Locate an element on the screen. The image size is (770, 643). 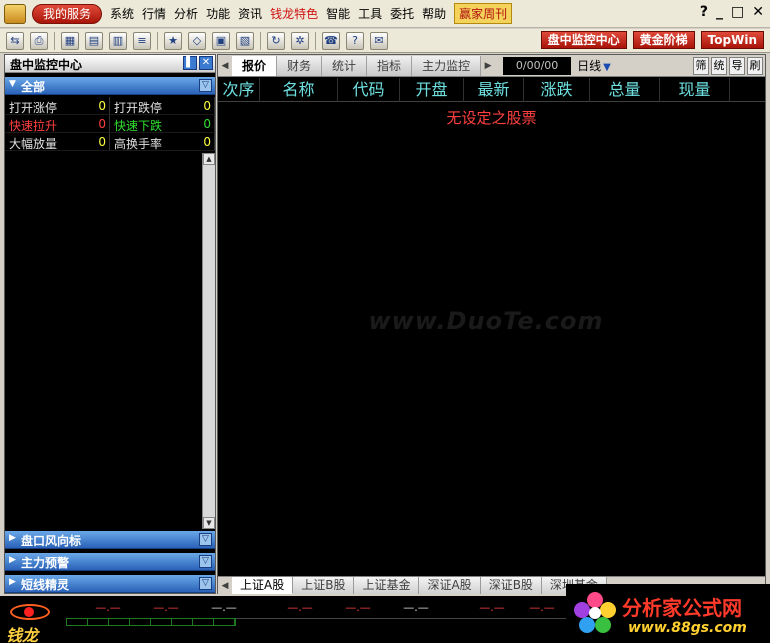
settings-icon: ✲ is located at coordinates (300, 40).